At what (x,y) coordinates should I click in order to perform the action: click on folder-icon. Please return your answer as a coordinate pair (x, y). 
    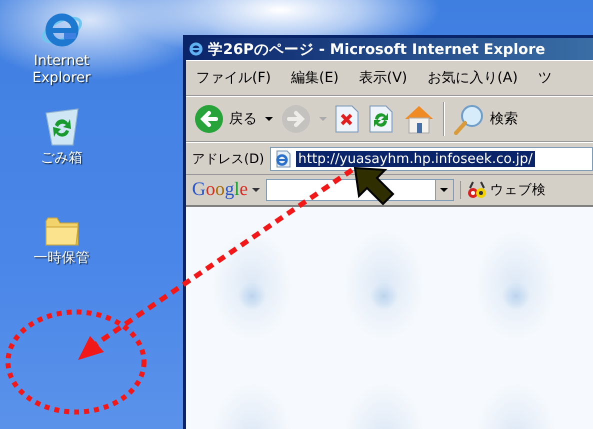
    Looking at the image, I should click on (62, 231).